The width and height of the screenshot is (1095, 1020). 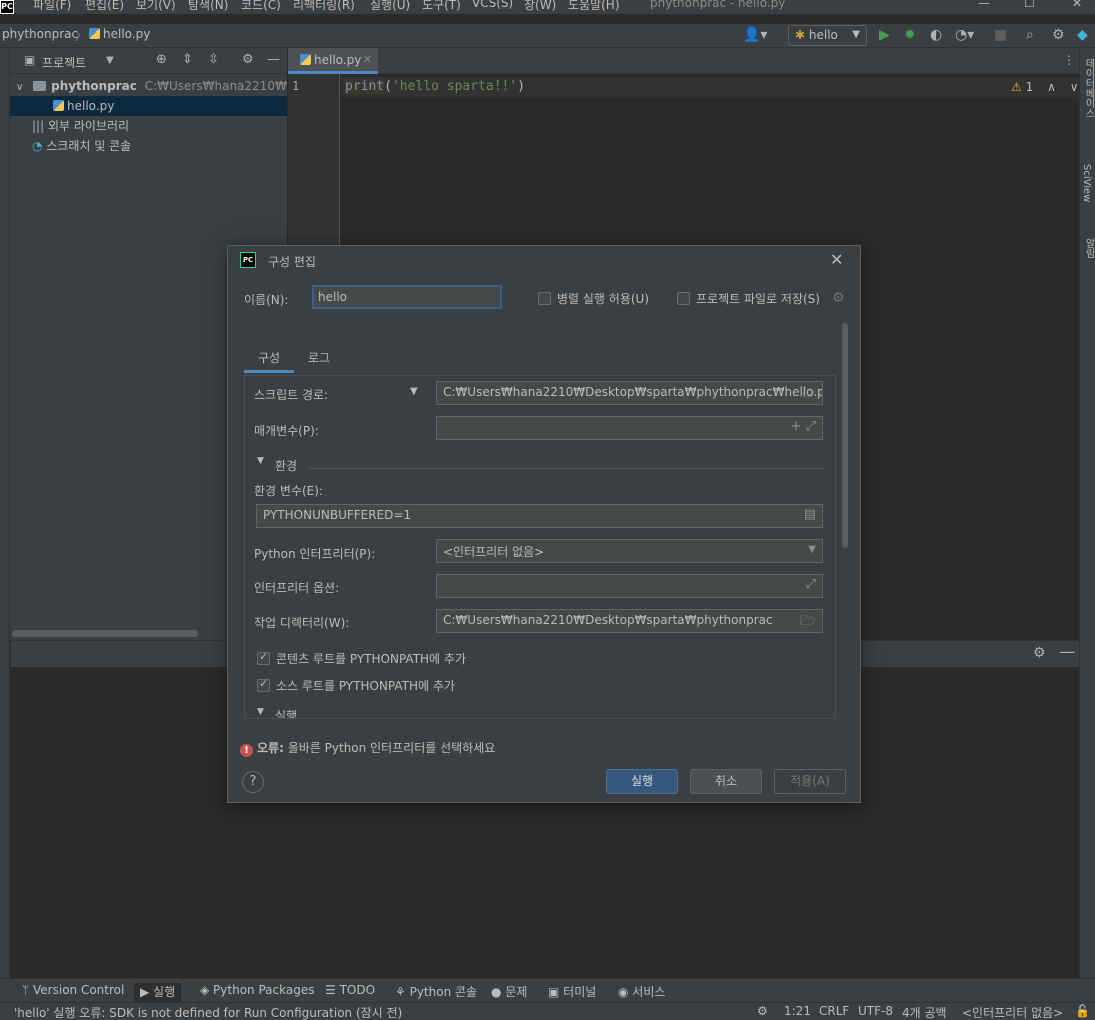 I want to click on close-tab-icon: ✕, so click(x=367, y=59).